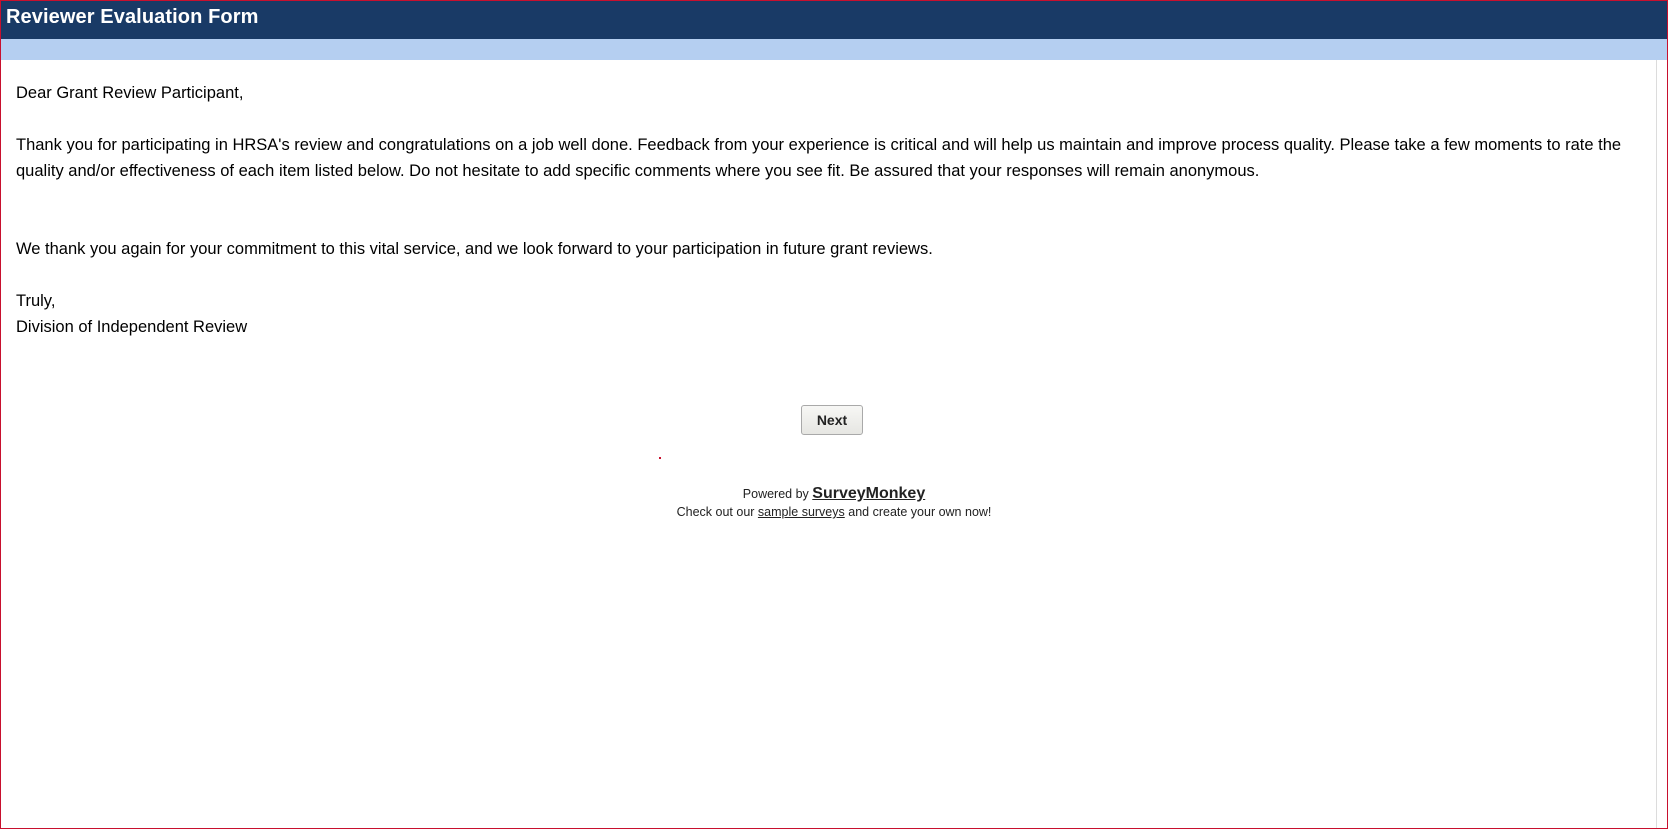 The height and width of the screenshot is (829, 1668). Describe the element at coordinates (36, 301) in the screenshot. I see `closing-text: Truly,` at that location.